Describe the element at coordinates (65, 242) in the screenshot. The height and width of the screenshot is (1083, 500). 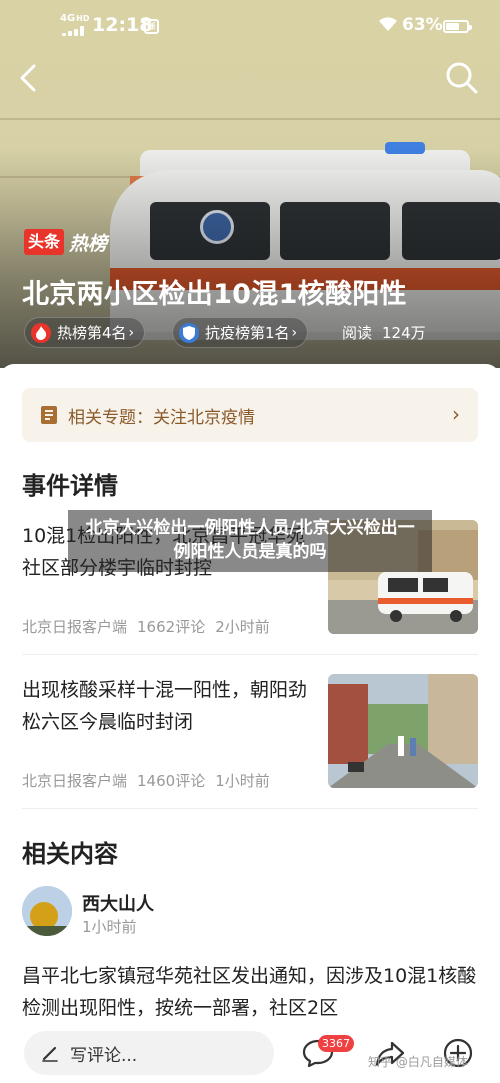
I see `toutiao-hot-logo: 头条 热榜` at that location.